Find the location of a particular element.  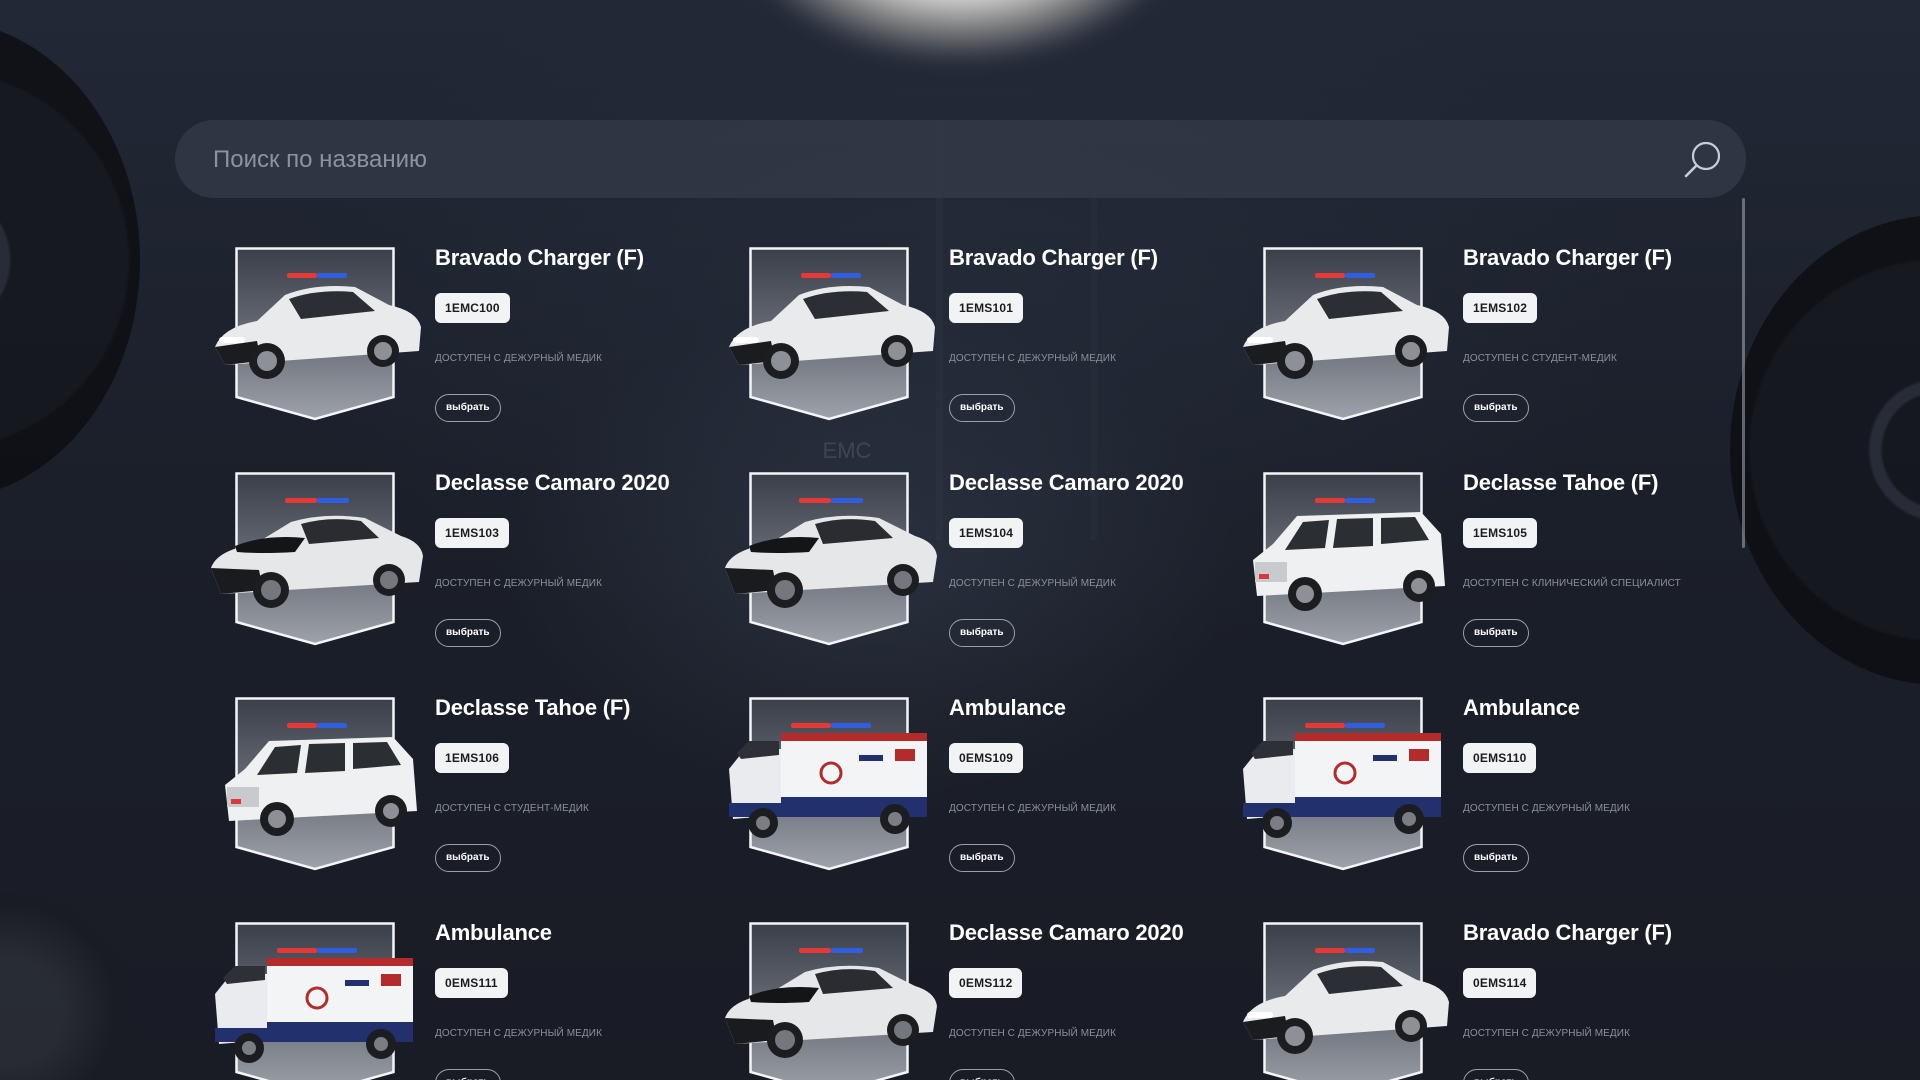

background-wheel-left is located at coordinates (70, 260).